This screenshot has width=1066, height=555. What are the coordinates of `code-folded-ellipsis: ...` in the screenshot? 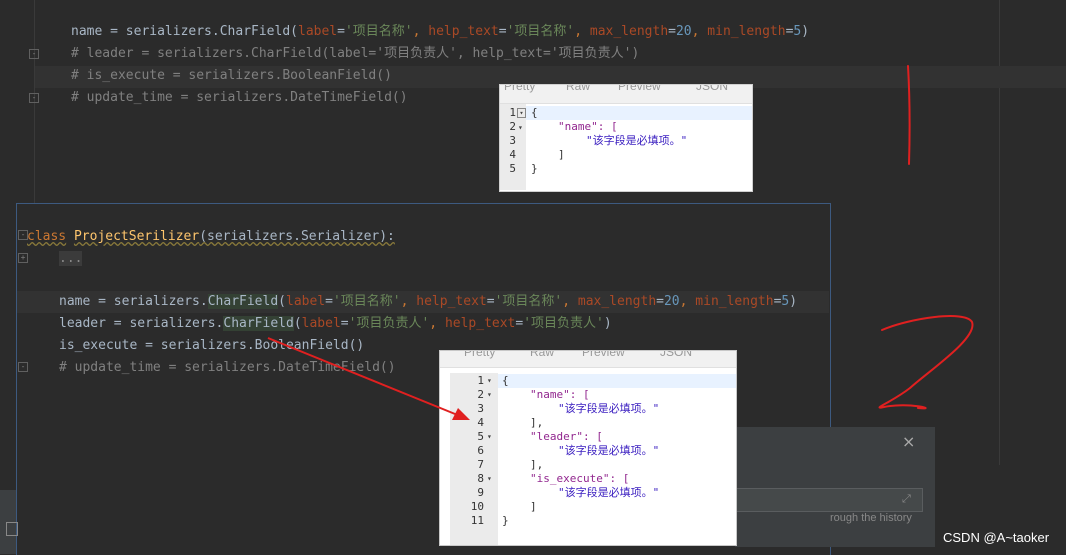 It's located at (71, 259).